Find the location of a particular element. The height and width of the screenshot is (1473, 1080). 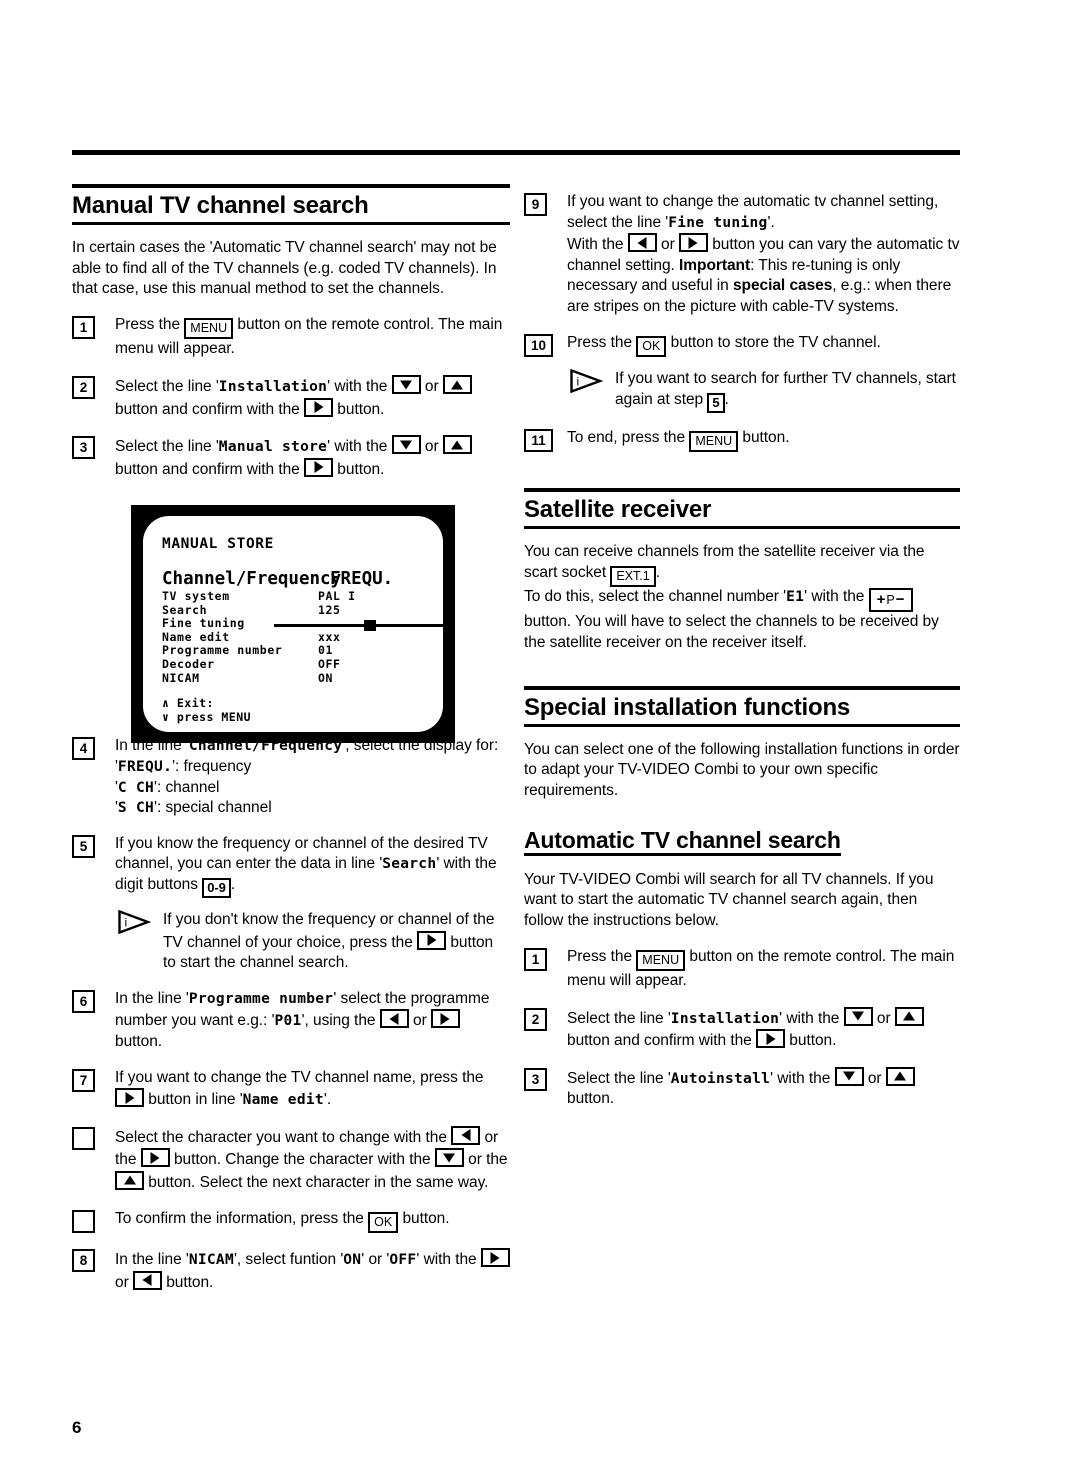

page-title: Manual TV channel search is located at coordinates (220, 205).